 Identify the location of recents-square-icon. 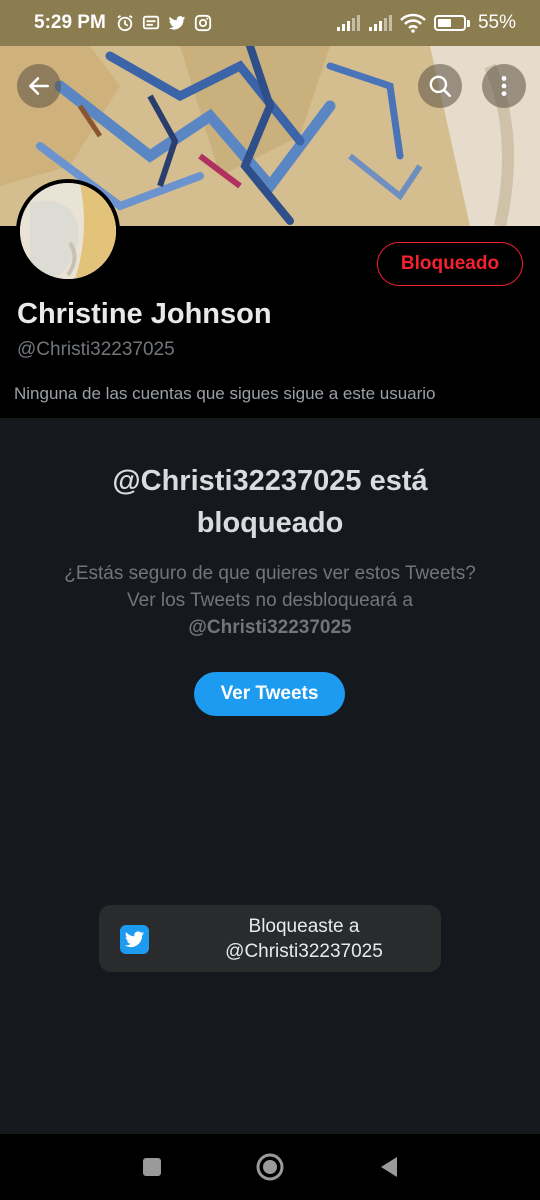
(152, 1167).